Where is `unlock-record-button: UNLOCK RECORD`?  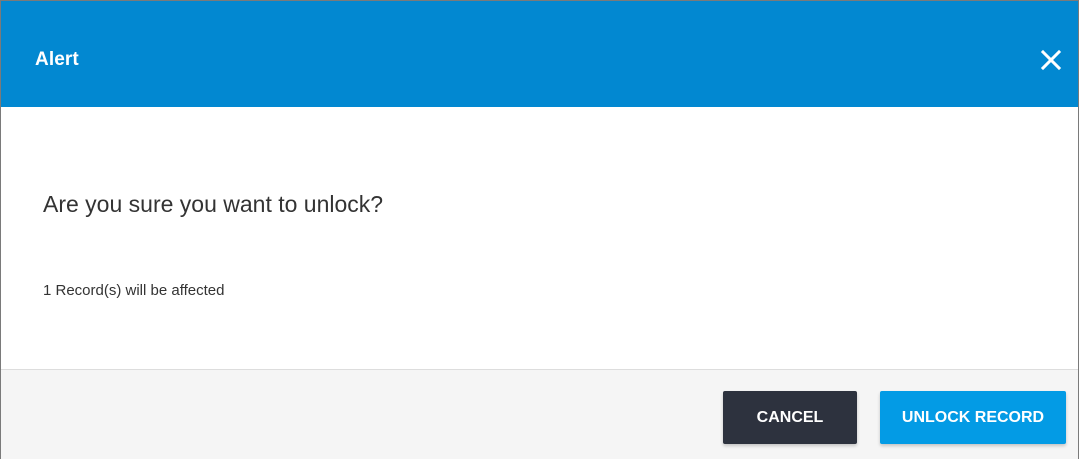
unlock-record-button: UNLOCK RECORD is located at coordinates (973, 417).